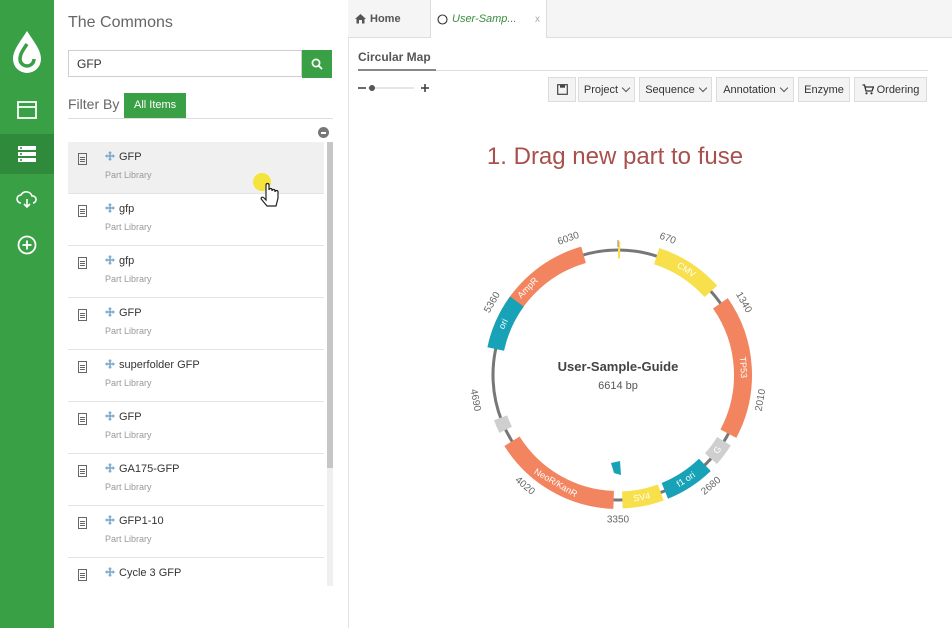 The height and width of the screenshot is (628, 952). Describe the element at coordinates (360, 19) in the screenshot. I see `home-icon` at that location.